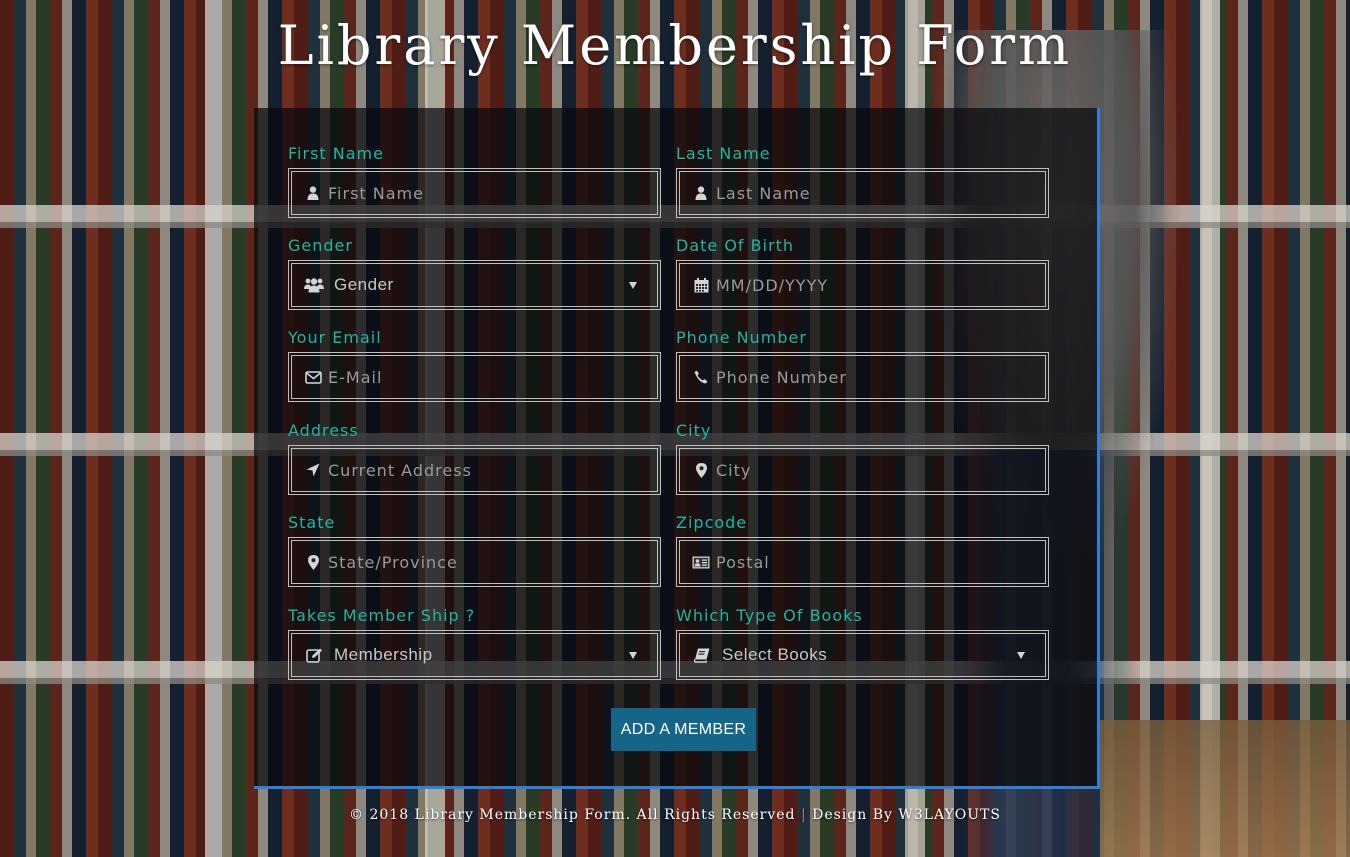 This screenshot has height=857, width=1350. I want to click on address-card-icon, so click(701, 562).